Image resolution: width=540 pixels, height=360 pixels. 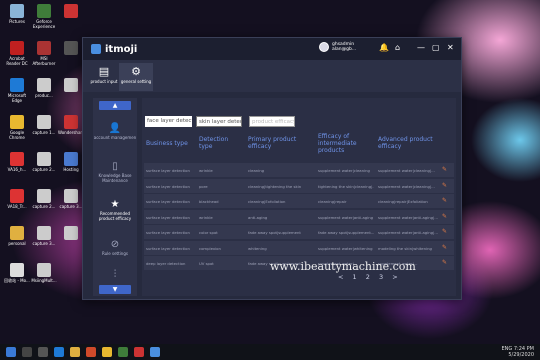 What do you see at coordinates (17, 236) in the screenshot?
I see `desktop-icon: personal` at bounding box center [17, 236].